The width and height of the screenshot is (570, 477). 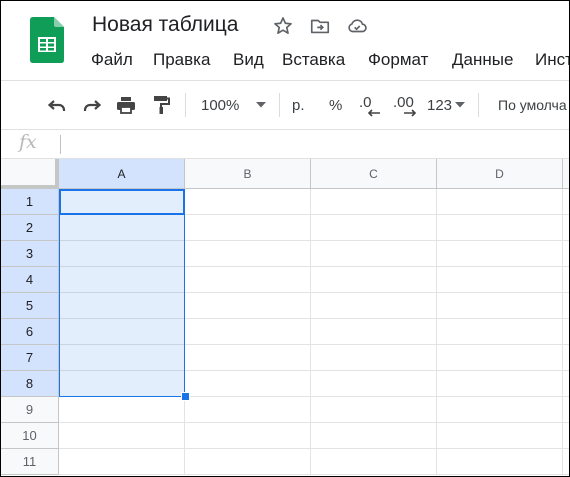 I want to click on cell-b6, so click(x=248, y=332).